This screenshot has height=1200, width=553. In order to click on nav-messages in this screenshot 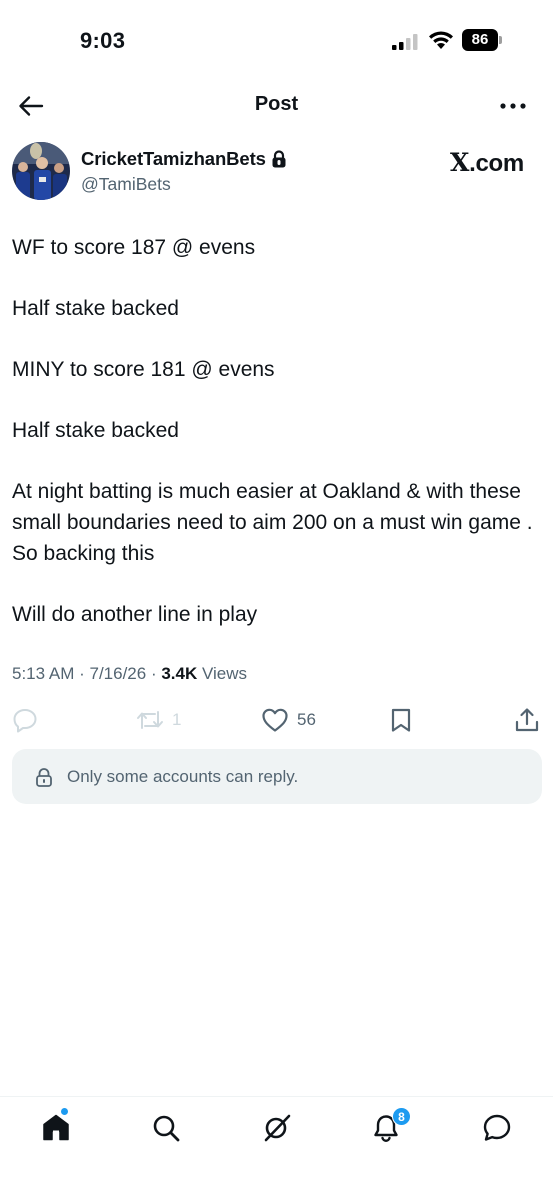, I will do `click(497, 1128)`.